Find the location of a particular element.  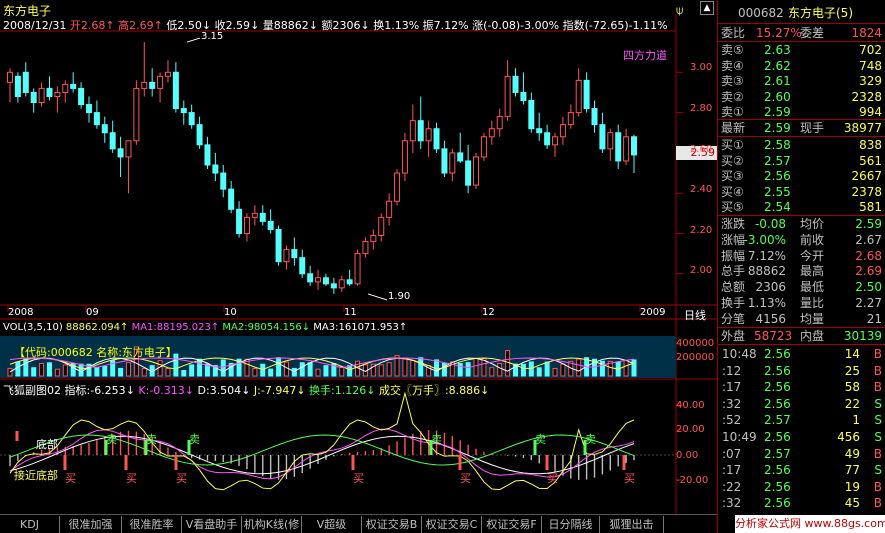

stat-value: -3.00% is located at coordinates (764, 239).